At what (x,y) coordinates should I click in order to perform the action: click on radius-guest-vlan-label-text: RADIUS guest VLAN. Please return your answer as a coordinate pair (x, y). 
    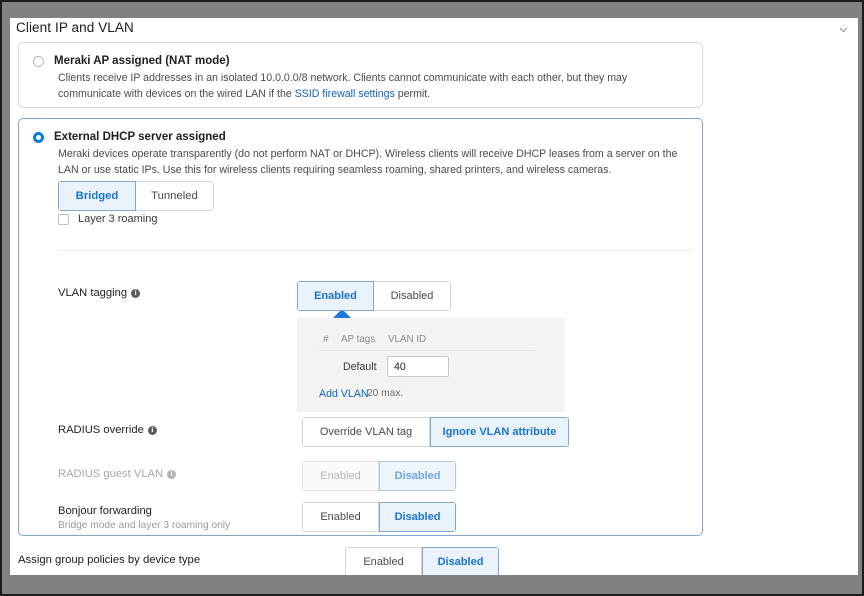
    Looking at the image, I should click on (111, 474).